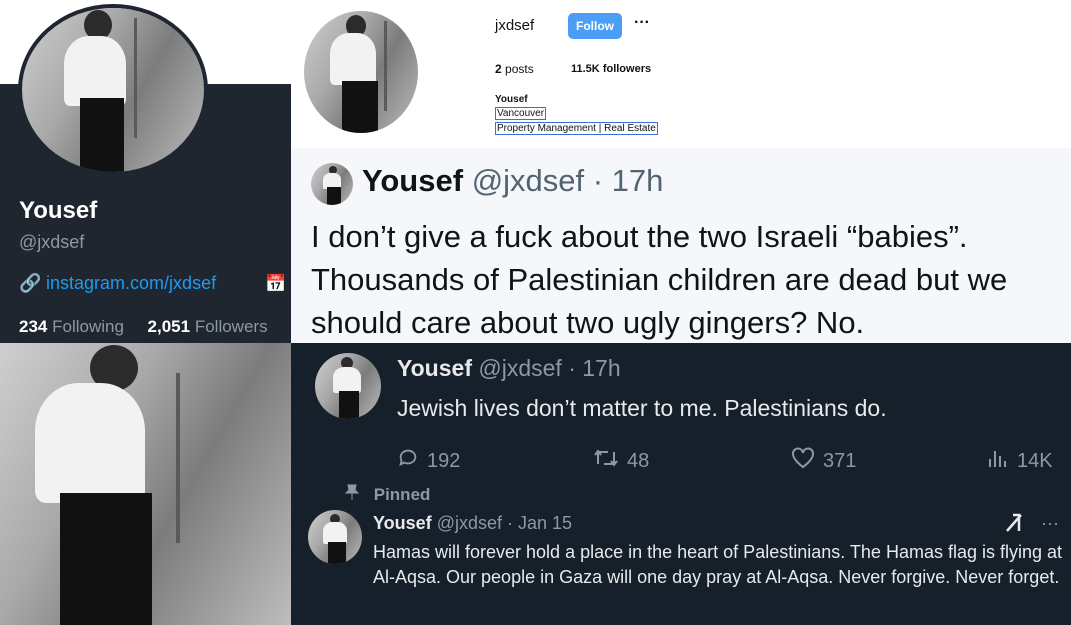 This screenshot has width=1071, height=625. Describe the element at coordinates (595, 26) in the screenshot. I see `follow-button: Follow` at that location.